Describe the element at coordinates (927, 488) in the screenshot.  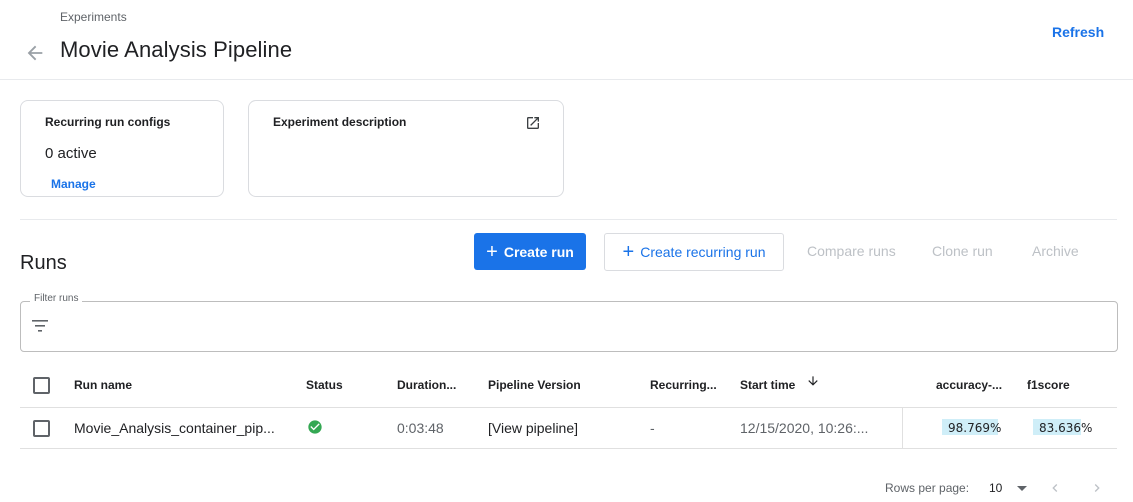
I see `rows-per-page-label: Rows per page:` at that location.